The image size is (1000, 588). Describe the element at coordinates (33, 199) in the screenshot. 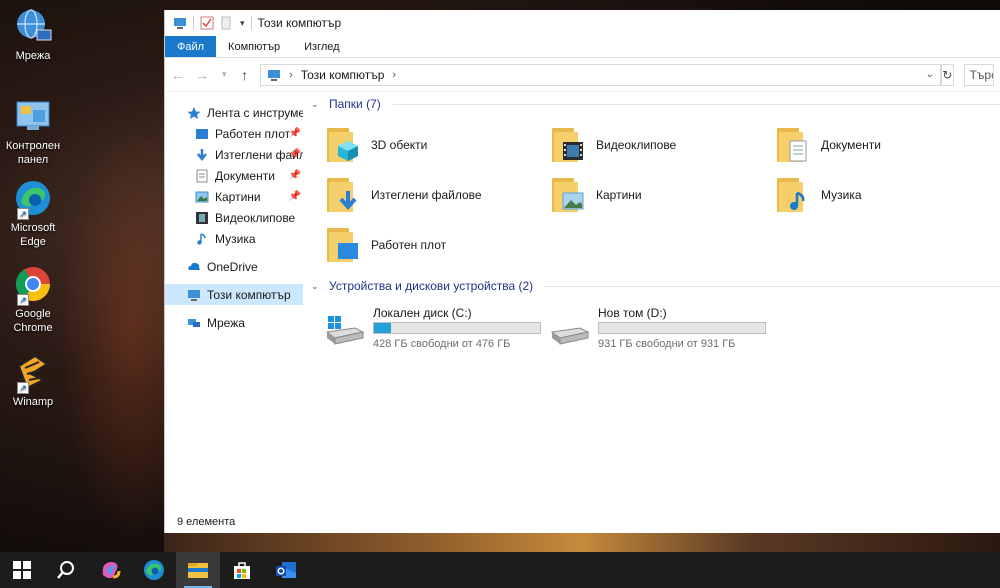

I see `edge-icon: ↗` at that location.